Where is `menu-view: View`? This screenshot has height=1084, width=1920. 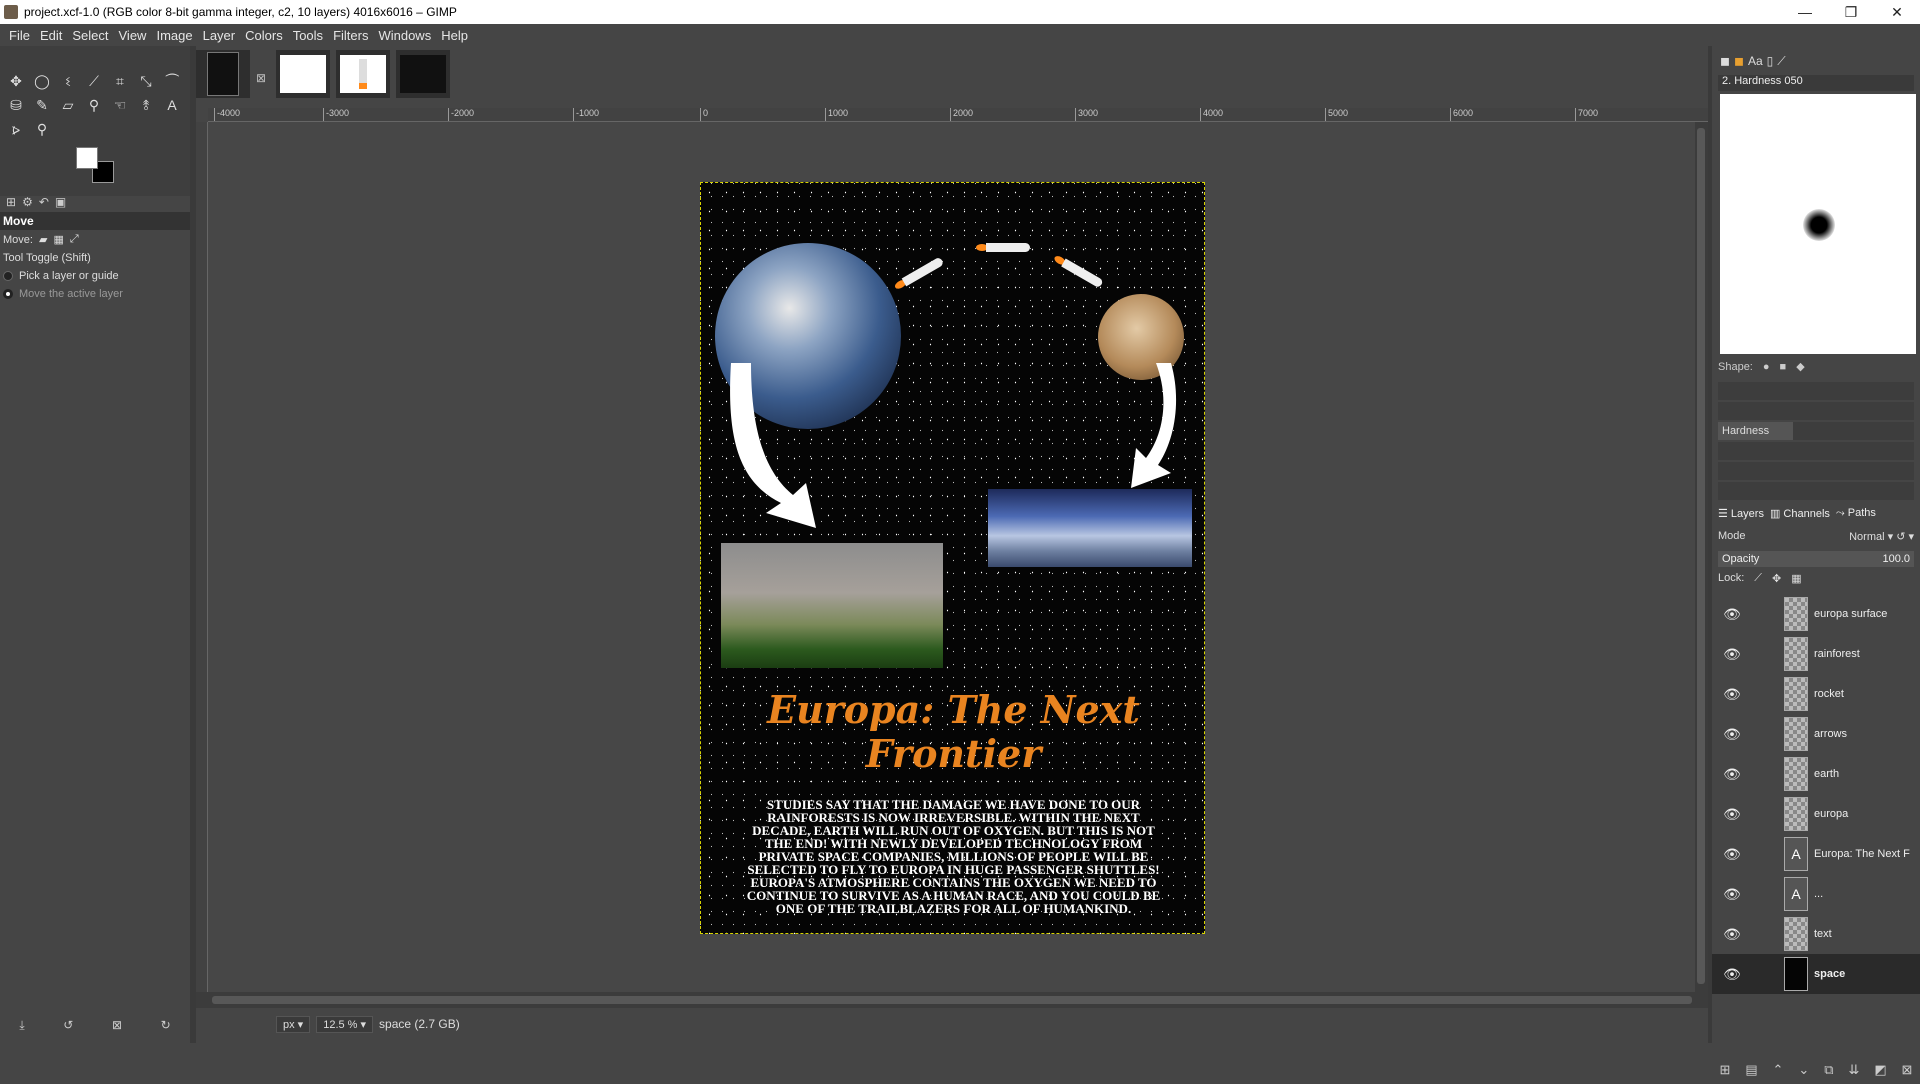
menu-view: View is located at coordinates (133, 35).